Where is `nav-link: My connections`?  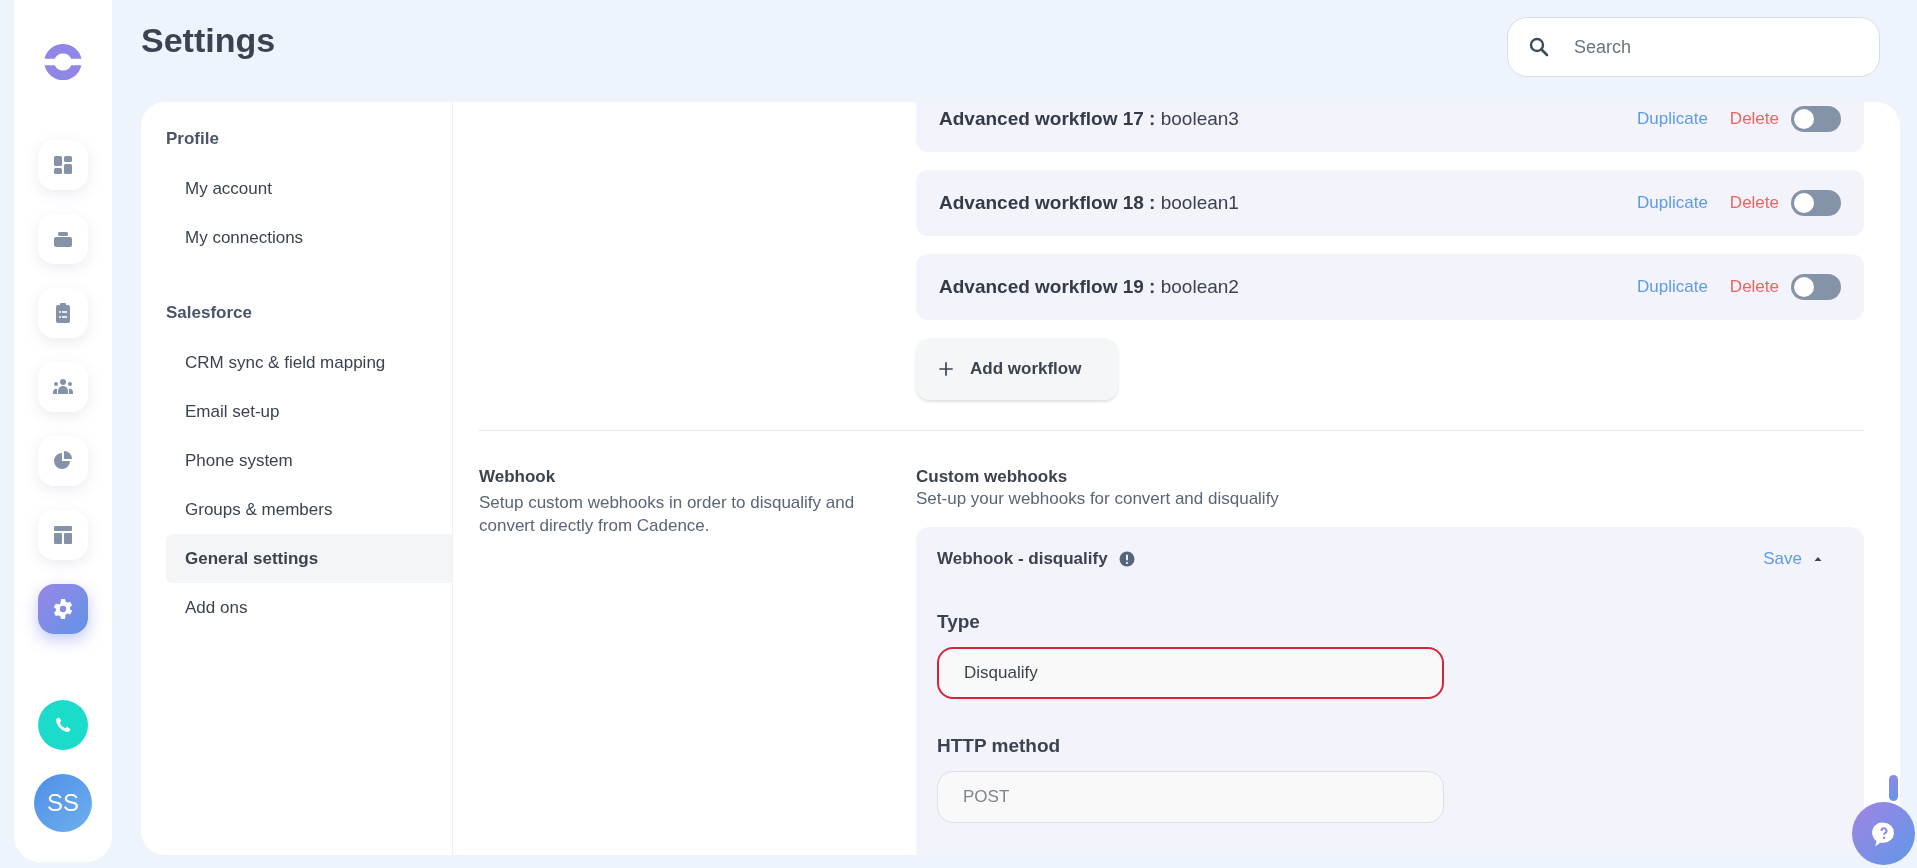 nav-link: My connections is located at coordinates (309, 237).